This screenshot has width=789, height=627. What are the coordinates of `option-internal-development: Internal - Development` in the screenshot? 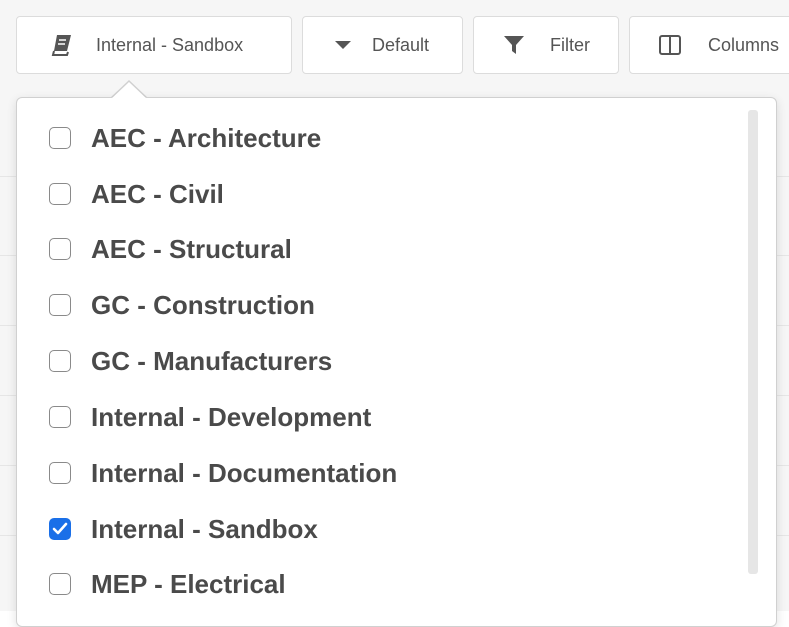 It's located at (210, 417).